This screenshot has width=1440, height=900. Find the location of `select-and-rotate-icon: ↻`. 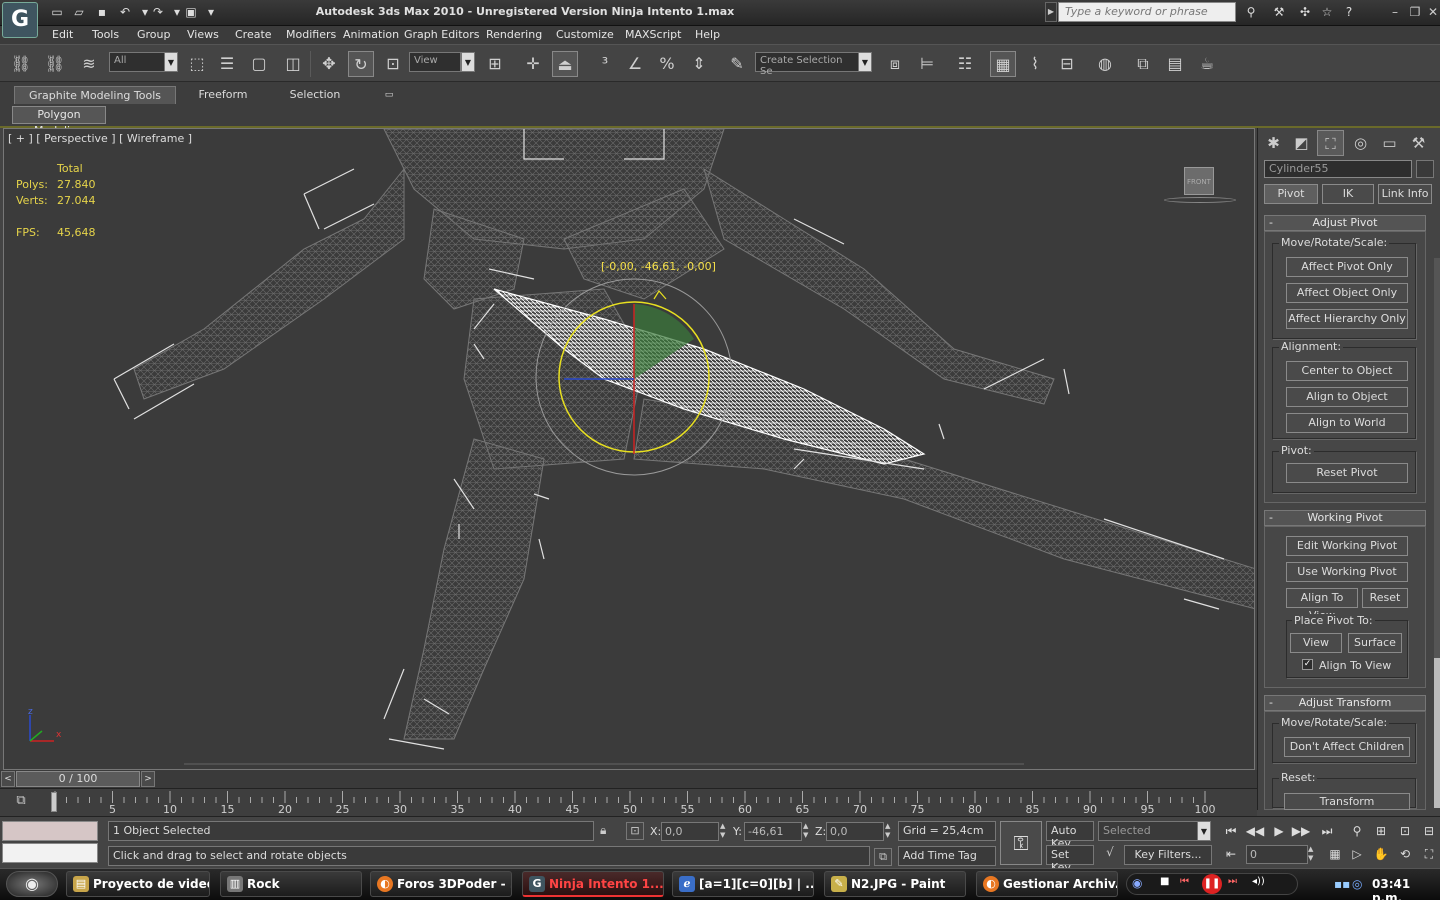

select-and-rotate-icon: ↻ is located at coordinates (361, 64).